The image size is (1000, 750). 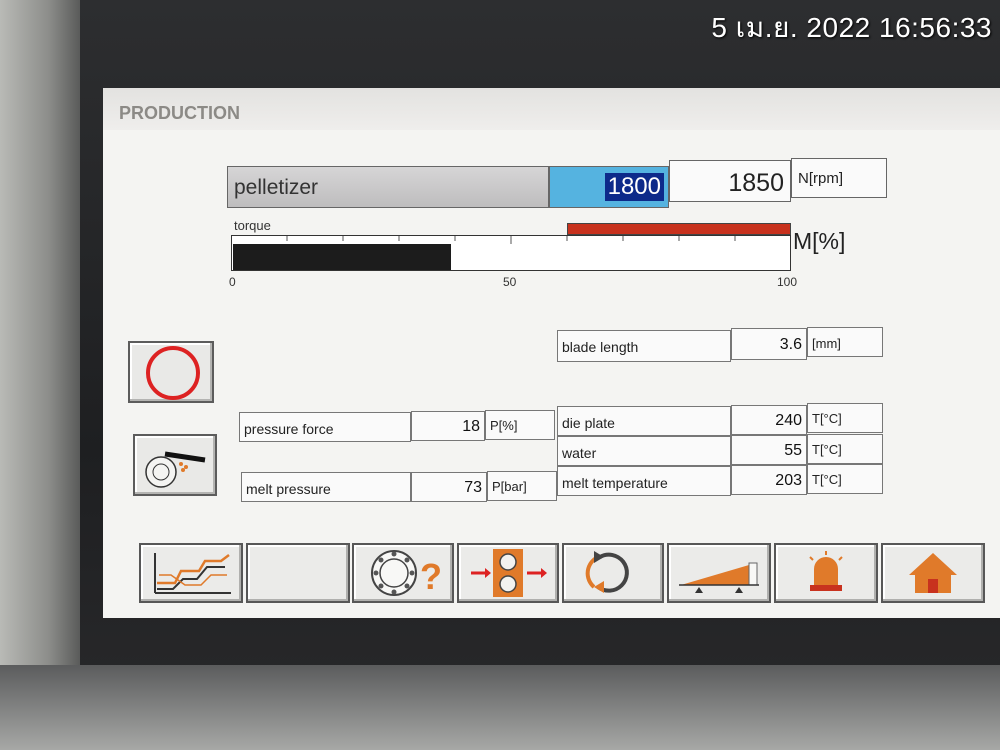 What do you see at coordinates (175, 469) in the screenshot?
I see `blade-cutter-icon` at bounding box center [175, 469].